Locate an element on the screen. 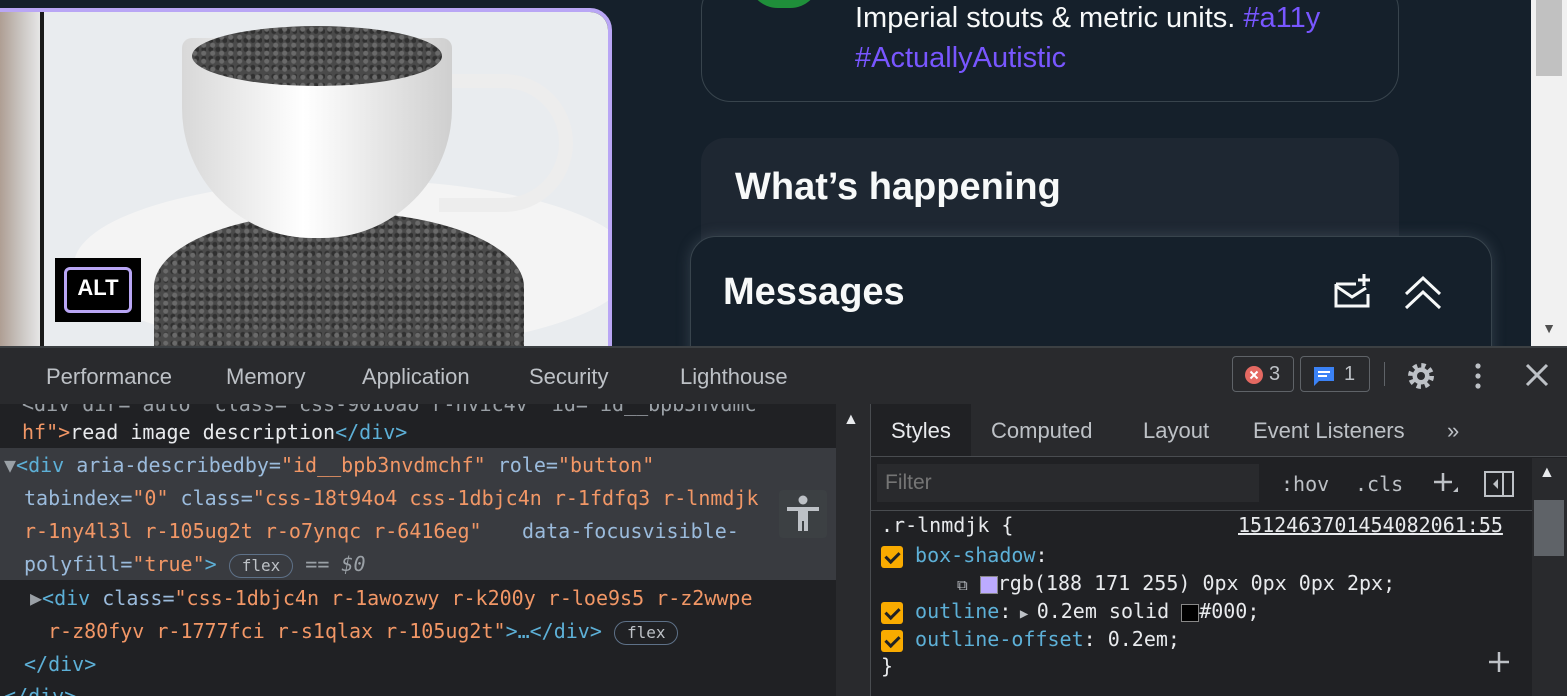  new-message-icon is located at coordinates (1353, 292).